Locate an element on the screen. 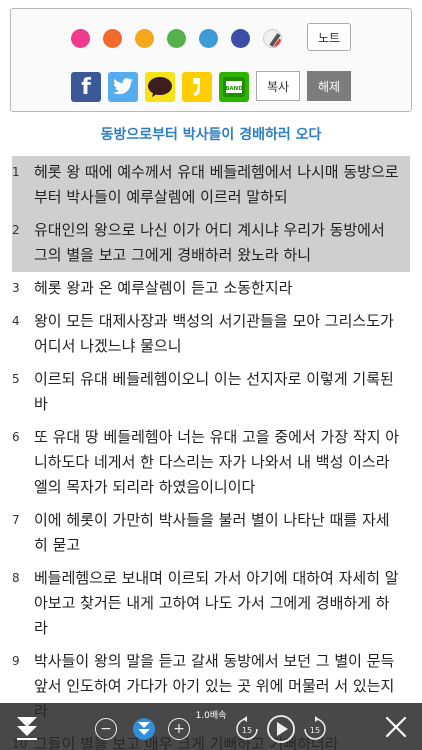 The image size is (422, 750). facebook-logo-text: f is located at coordinates (86, 87).